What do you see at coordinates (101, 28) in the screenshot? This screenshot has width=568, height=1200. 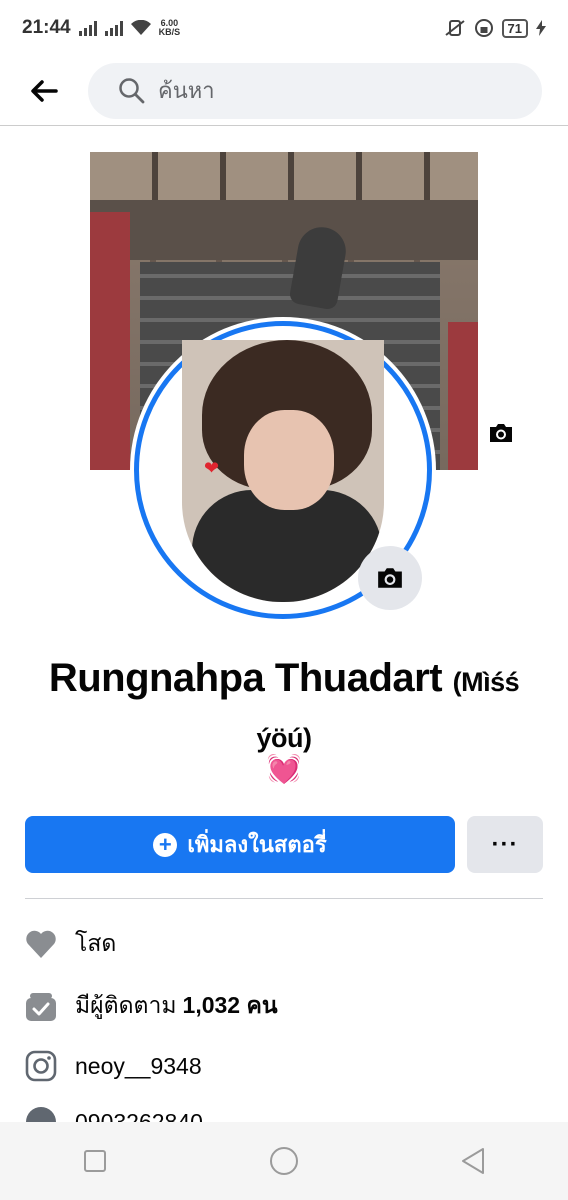 I see `status-left: 21:44 6.00 KB/S` at bounding box center [101, 28].